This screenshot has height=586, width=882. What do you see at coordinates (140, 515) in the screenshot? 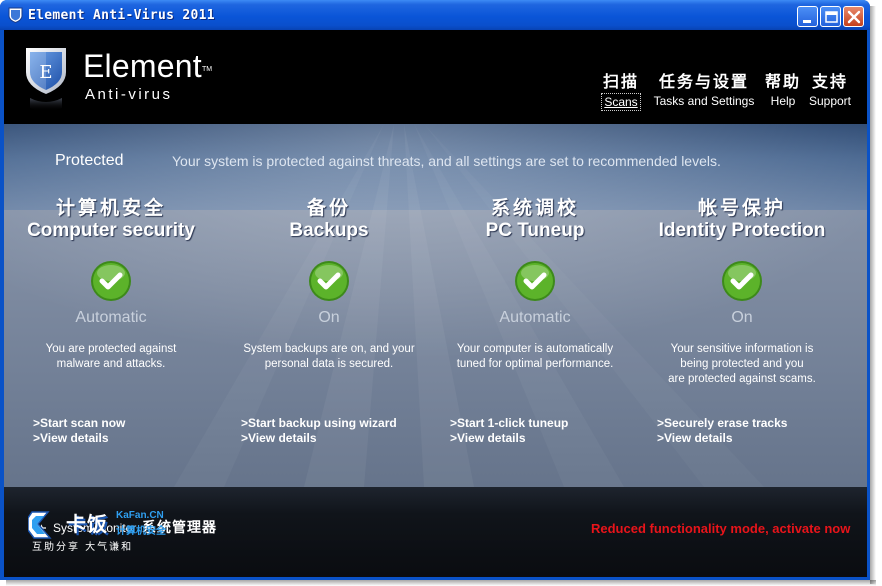
I see `watermark-site: KaFan.CN` at bounding box center [140, 515].